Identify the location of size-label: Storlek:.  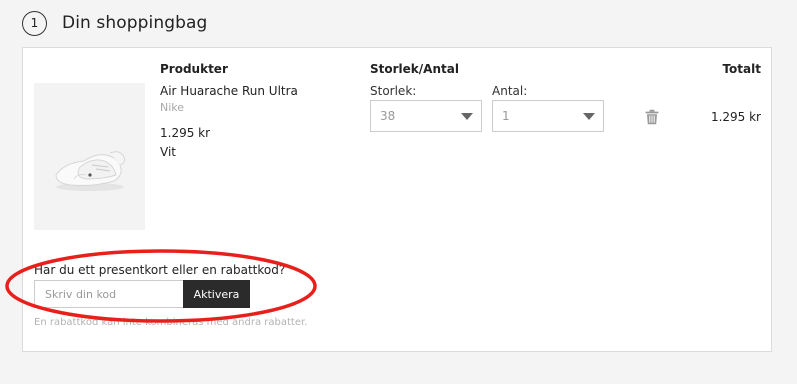
(393, 91).